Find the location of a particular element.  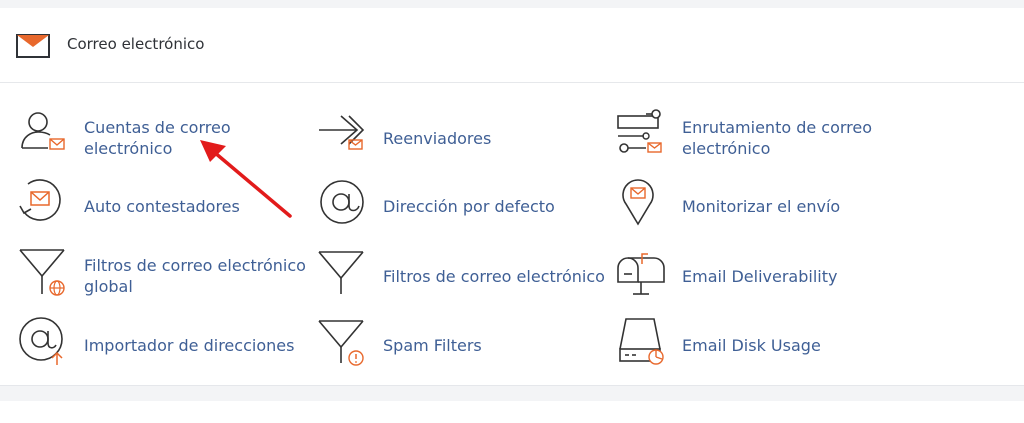

item-label: Auto contestadores is located at coordinates (162, 206).